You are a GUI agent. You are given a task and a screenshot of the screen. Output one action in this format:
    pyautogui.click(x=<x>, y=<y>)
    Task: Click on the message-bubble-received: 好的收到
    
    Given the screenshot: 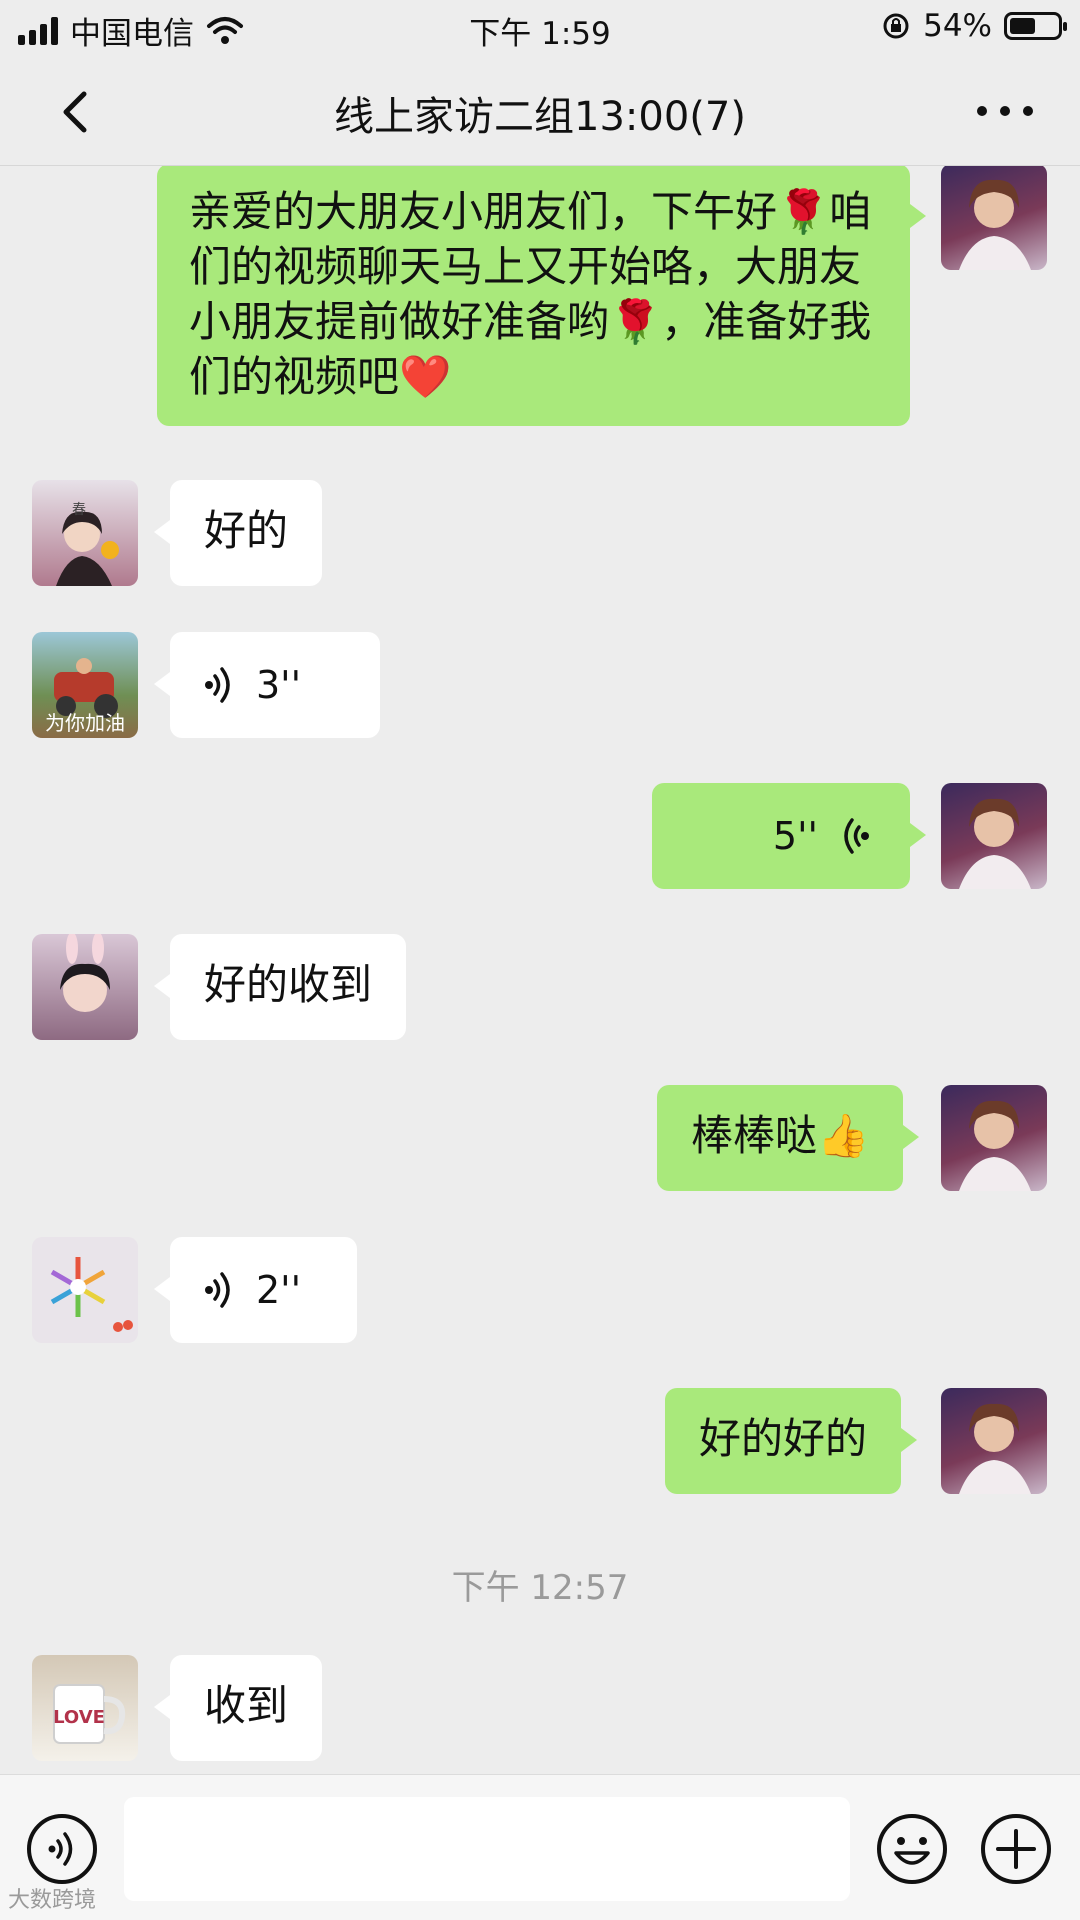 What is the action you would take?
    pyautogui.click(x=280, y=987)
    